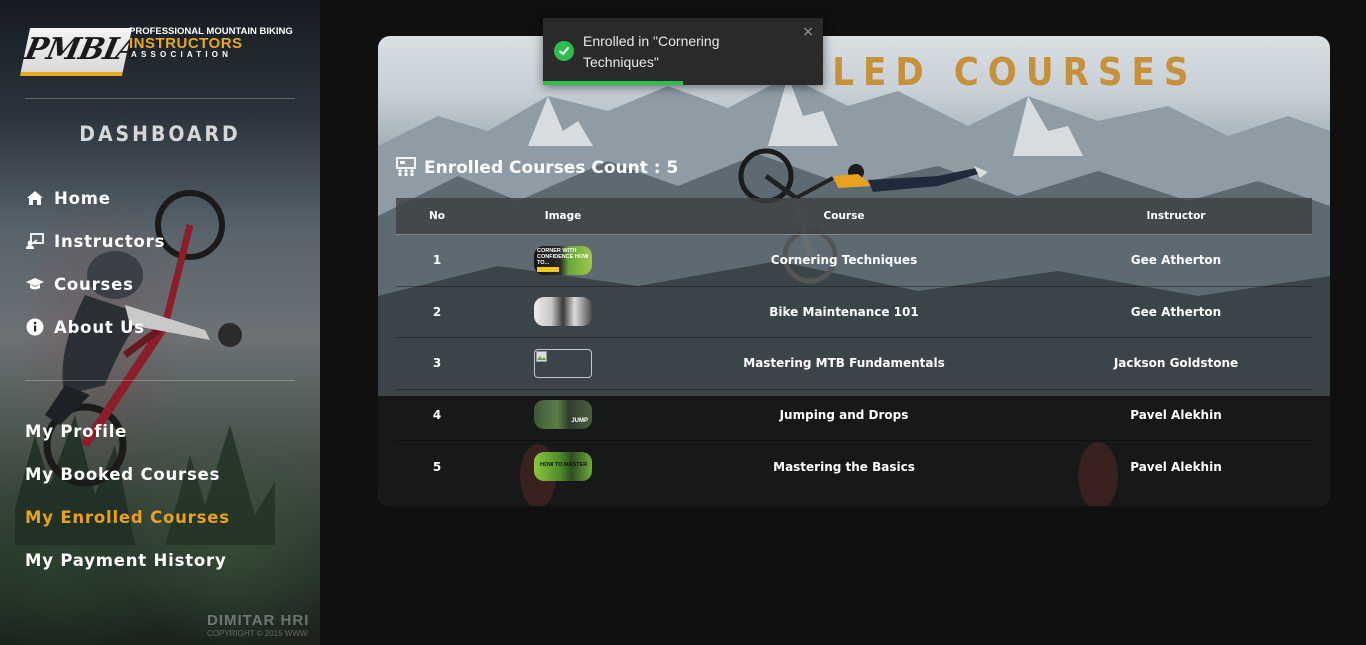  I want to click on toast-message: Enrolled in "Cornering Techniques", so click(651, 51).